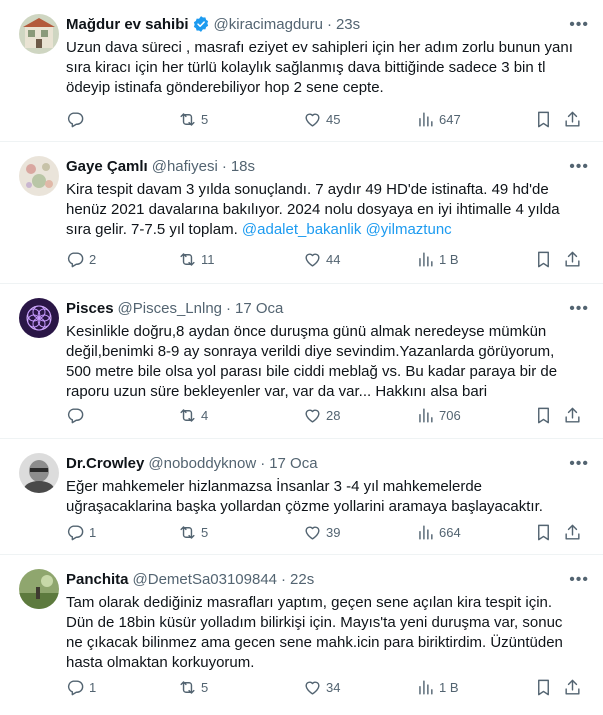  I want to click on like-button: 44, so click(321, 259).